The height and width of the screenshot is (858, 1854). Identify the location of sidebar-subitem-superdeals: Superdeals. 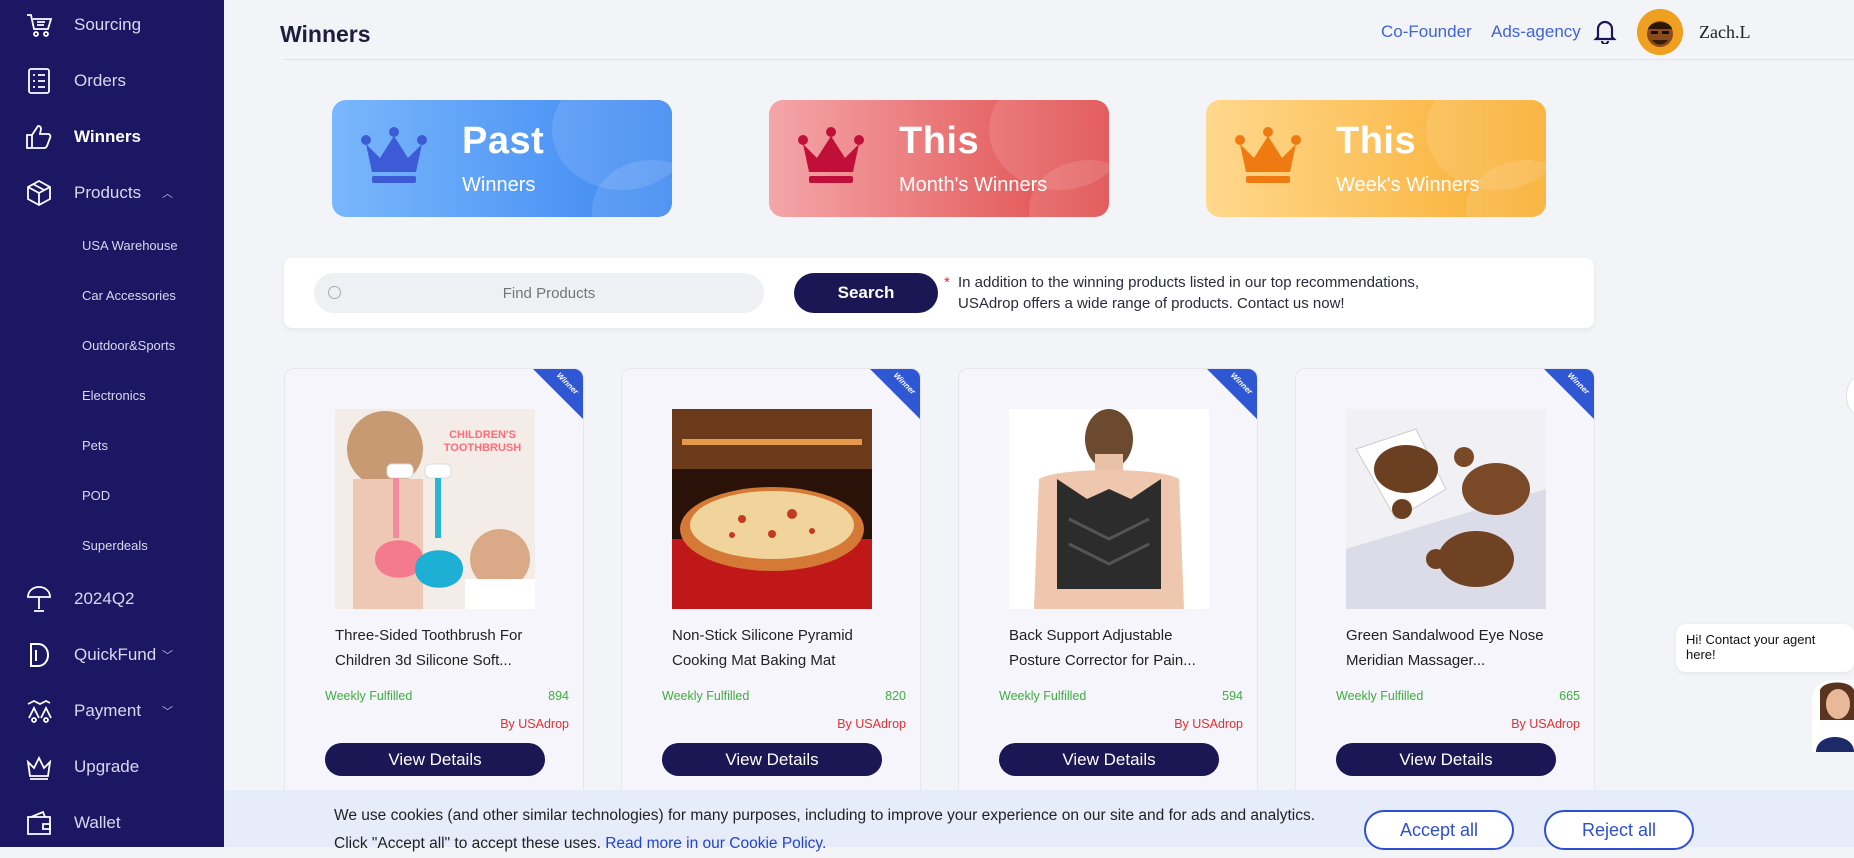
(115, 545).